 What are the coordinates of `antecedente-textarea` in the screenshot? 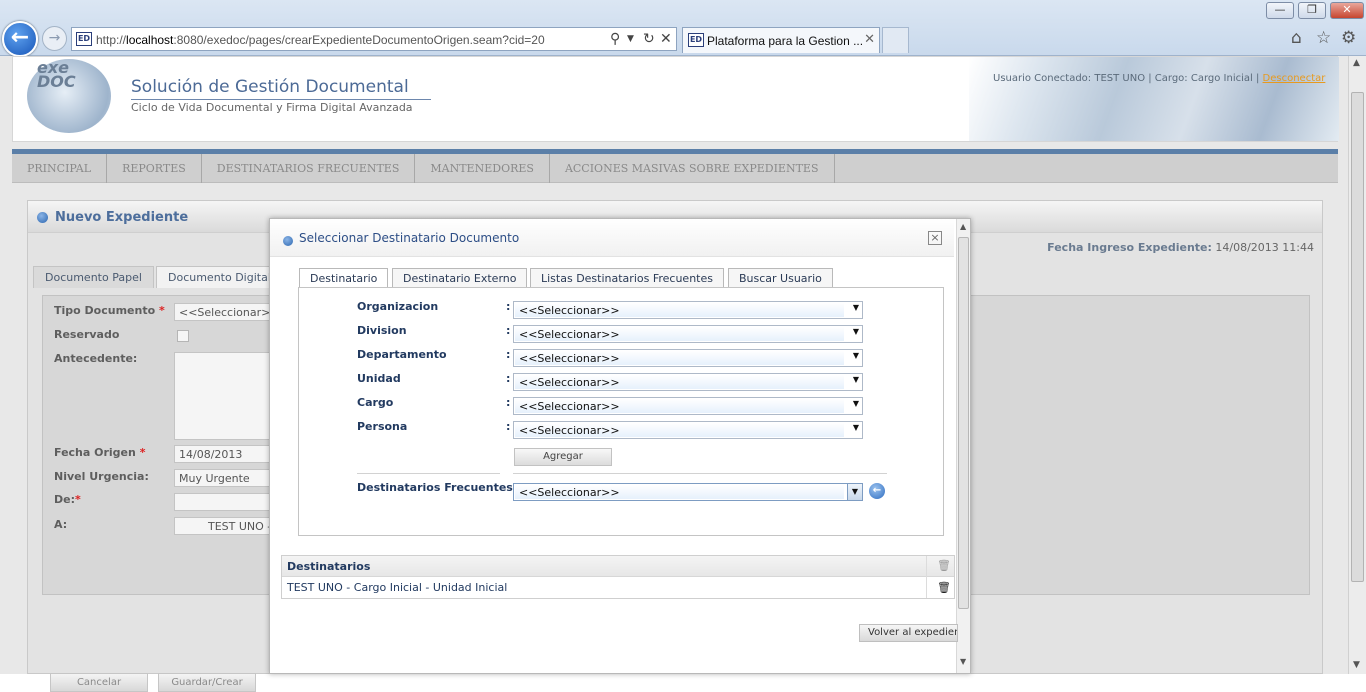 It's located at (229, 396).